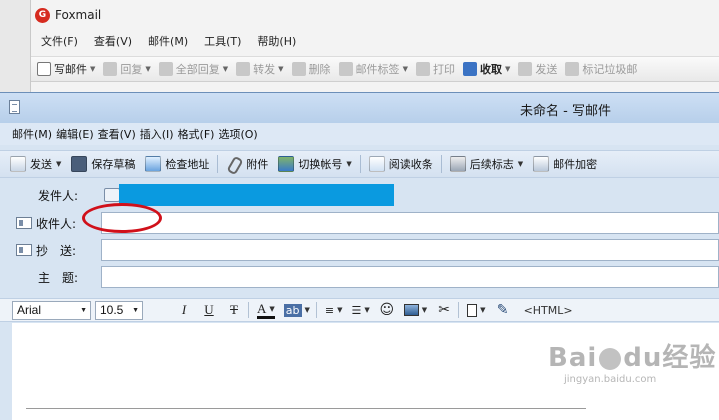  I want to click on read-receipt-button: 阅读收条, so click(400, 164).